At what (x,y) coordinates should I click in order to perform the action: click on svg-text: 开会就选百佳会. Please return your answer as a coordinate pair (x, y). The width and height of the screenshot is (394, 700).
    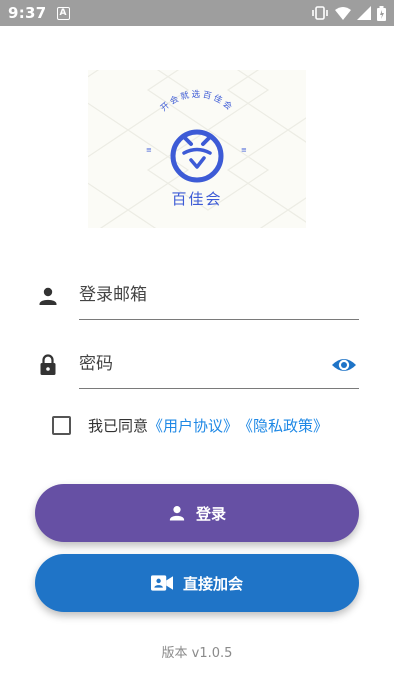
    Looking at the image, I should click on (197, 101).